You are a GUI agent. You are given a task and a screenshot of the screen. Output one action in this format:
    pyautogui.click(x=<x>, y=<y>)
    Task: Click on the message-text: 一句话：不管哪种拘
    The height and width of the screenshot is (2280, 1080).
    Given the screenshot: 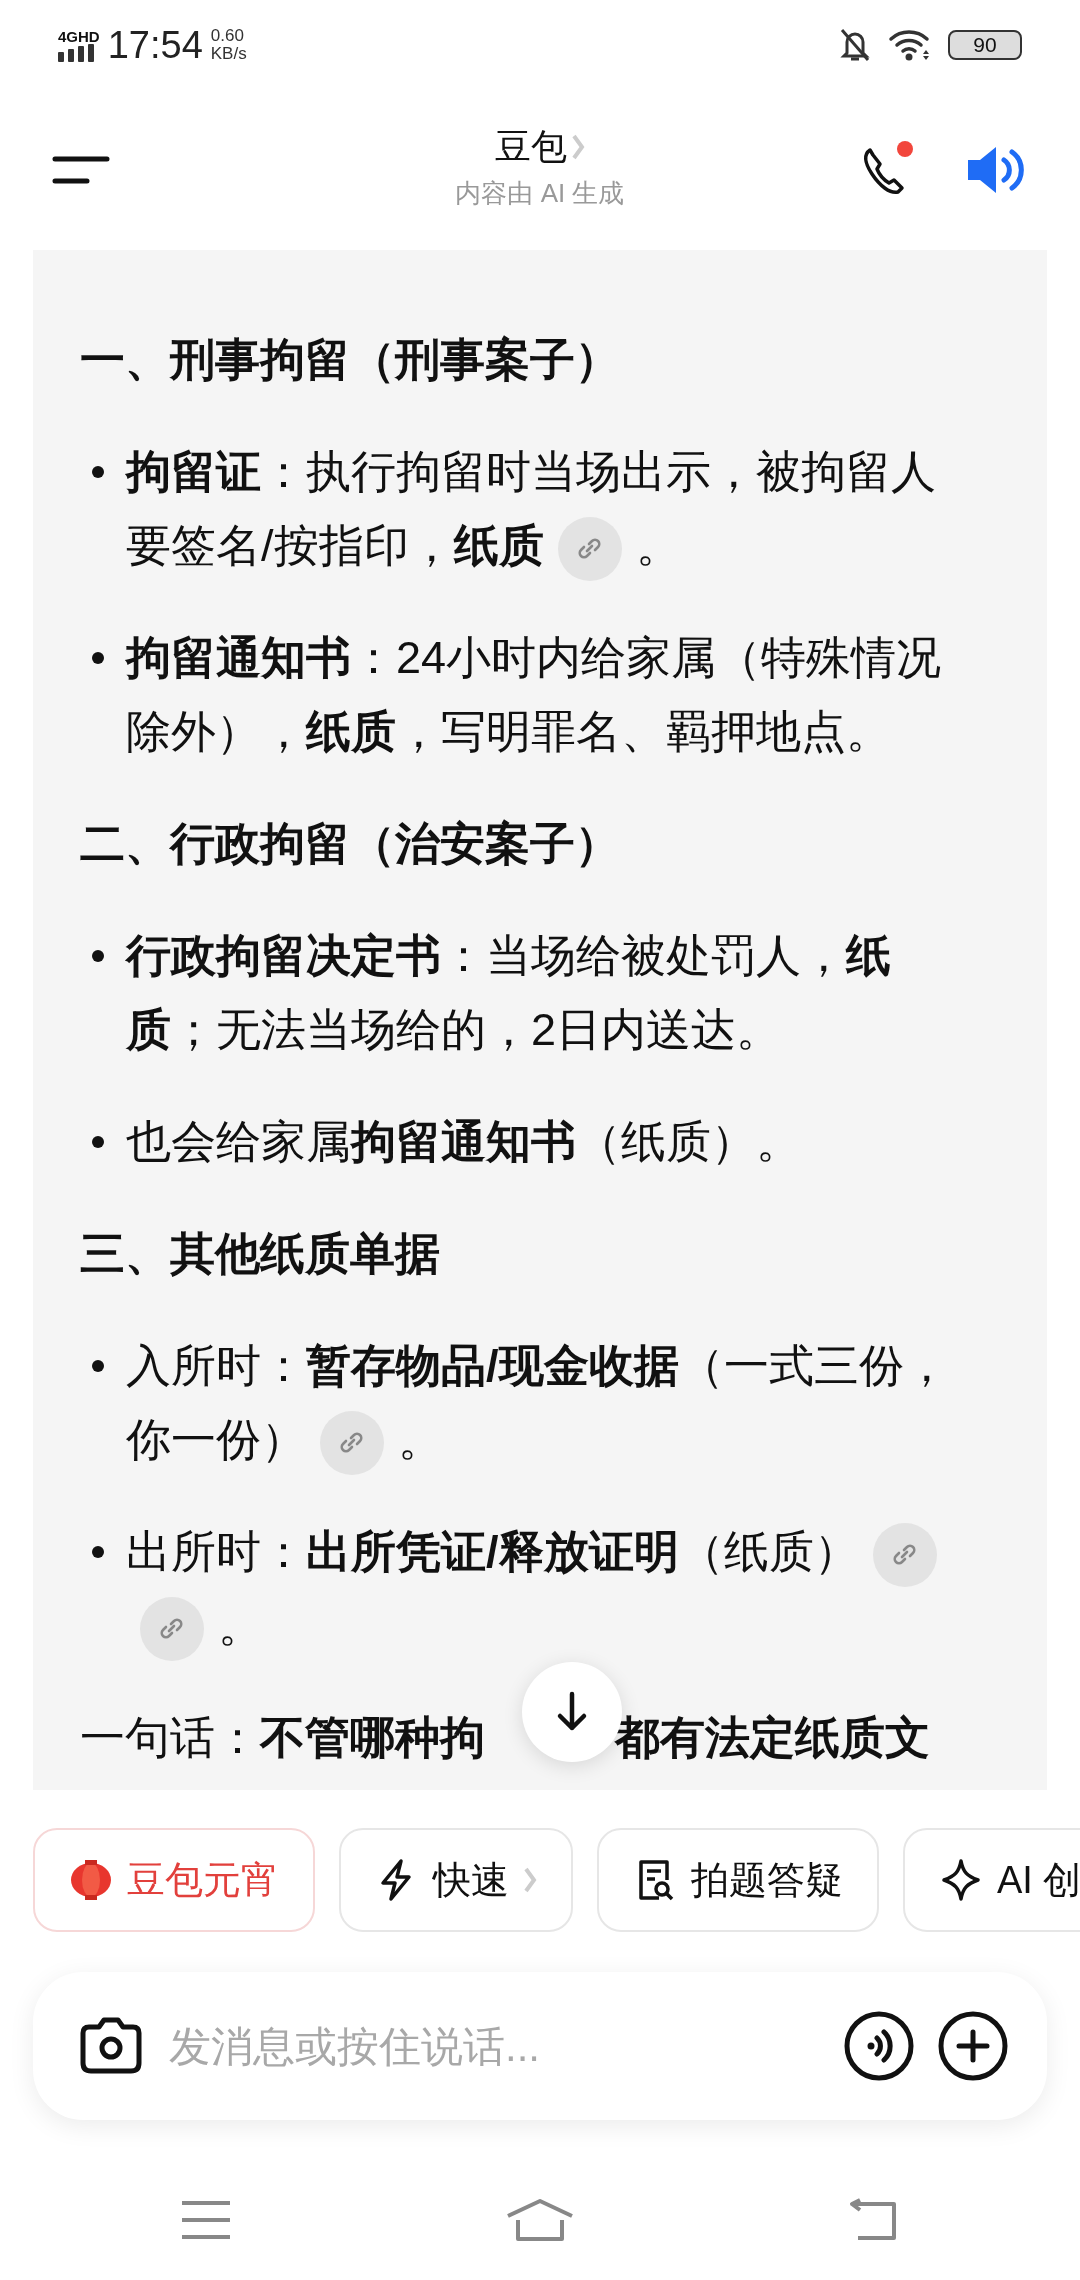 What is the action you would take?
    pyautogui.click(x=282, y=1738)
    